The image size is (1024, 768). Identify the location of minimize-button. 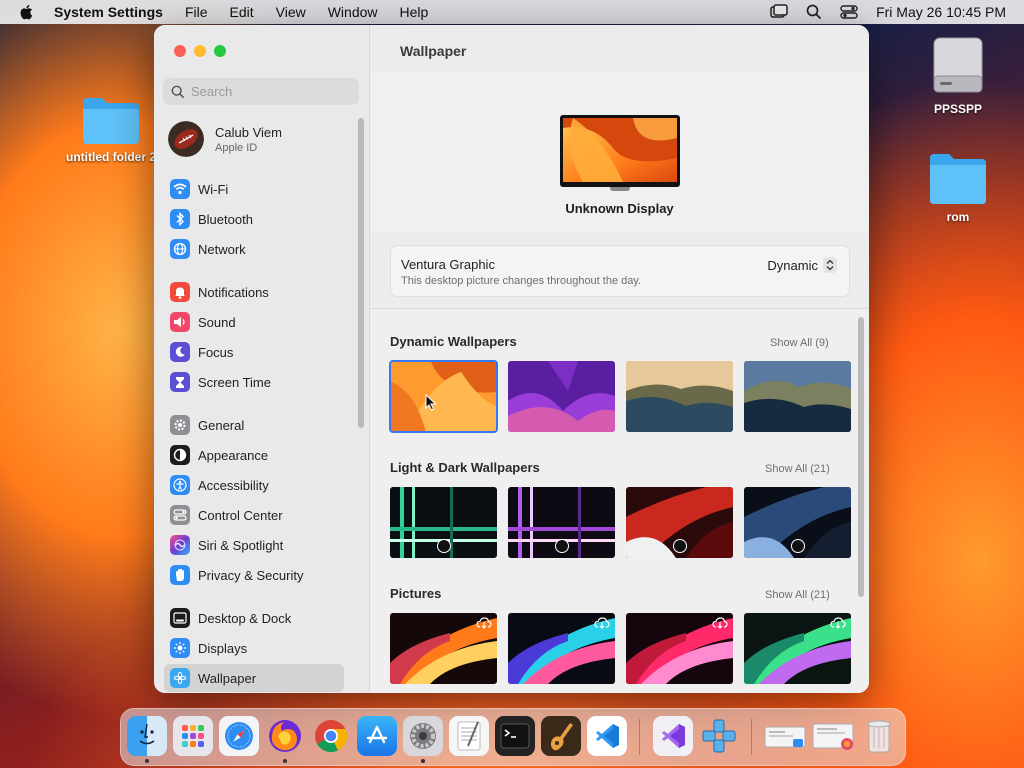
(200, 51).